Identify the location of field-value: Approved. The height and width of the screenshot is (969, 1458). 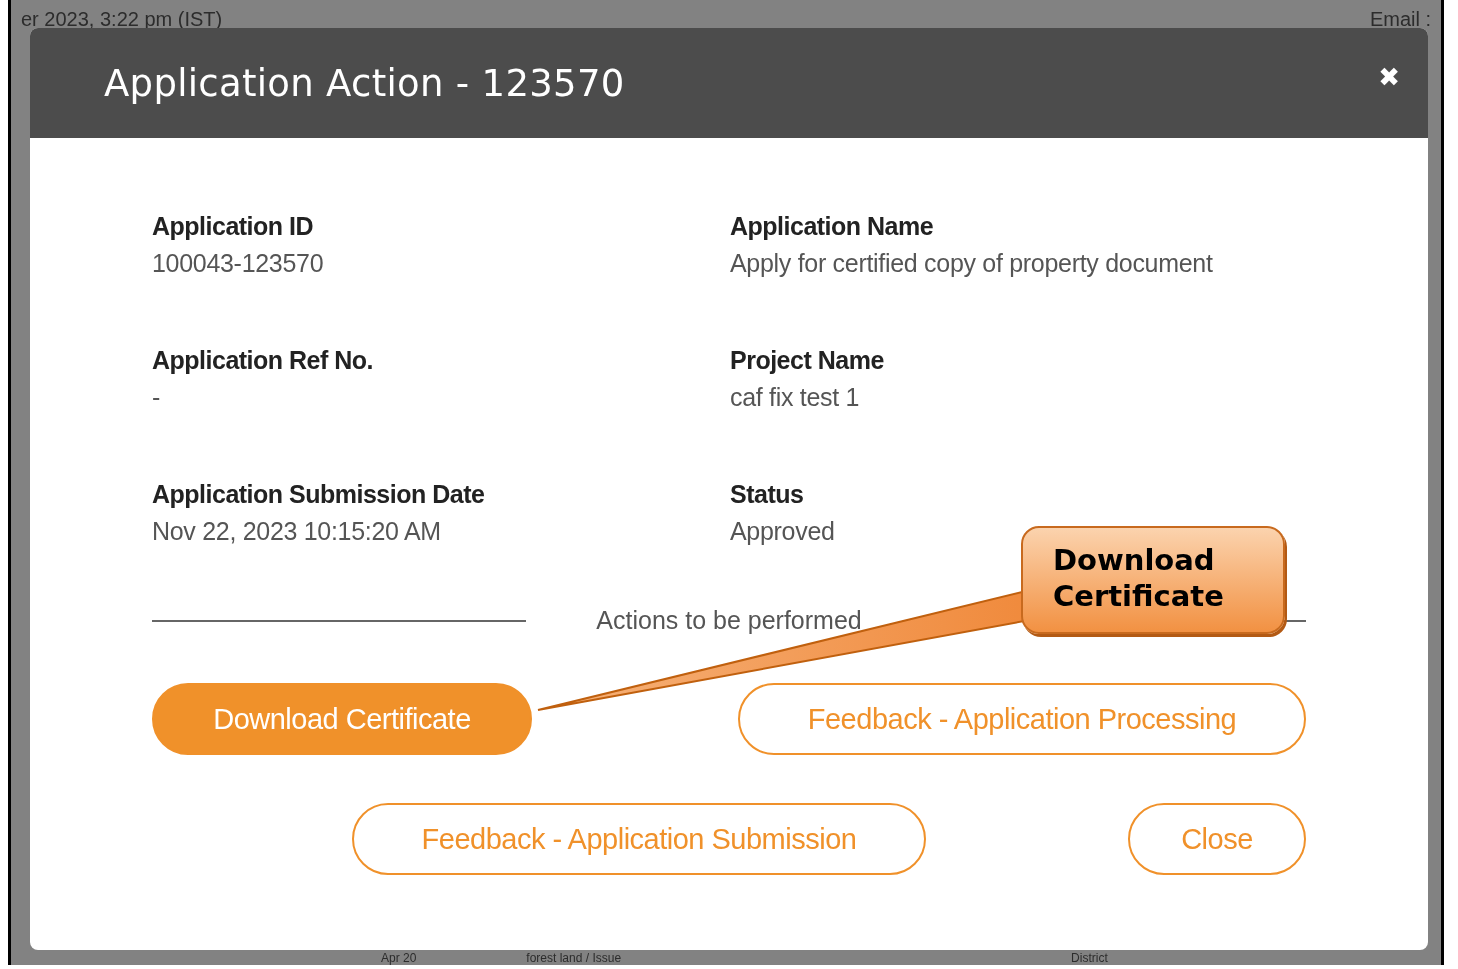
(783, 531).